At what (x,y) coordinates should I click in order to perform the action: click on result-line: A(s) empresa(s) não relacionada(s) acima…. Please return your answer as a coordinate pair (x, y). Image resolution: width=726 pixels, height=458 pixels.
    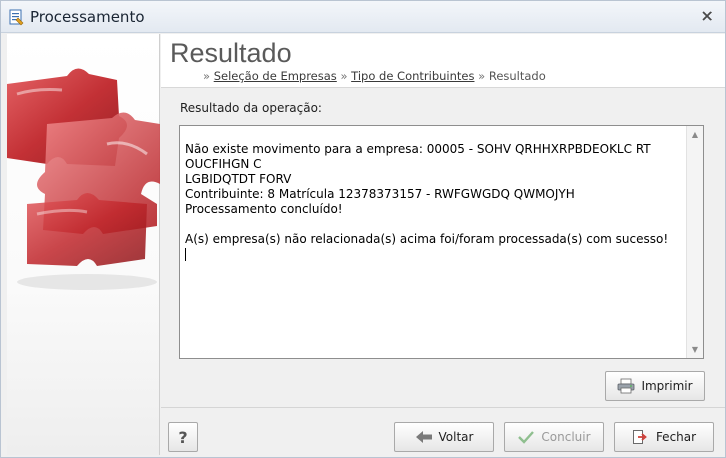
    Looking at the image, I should click on (427, 239).